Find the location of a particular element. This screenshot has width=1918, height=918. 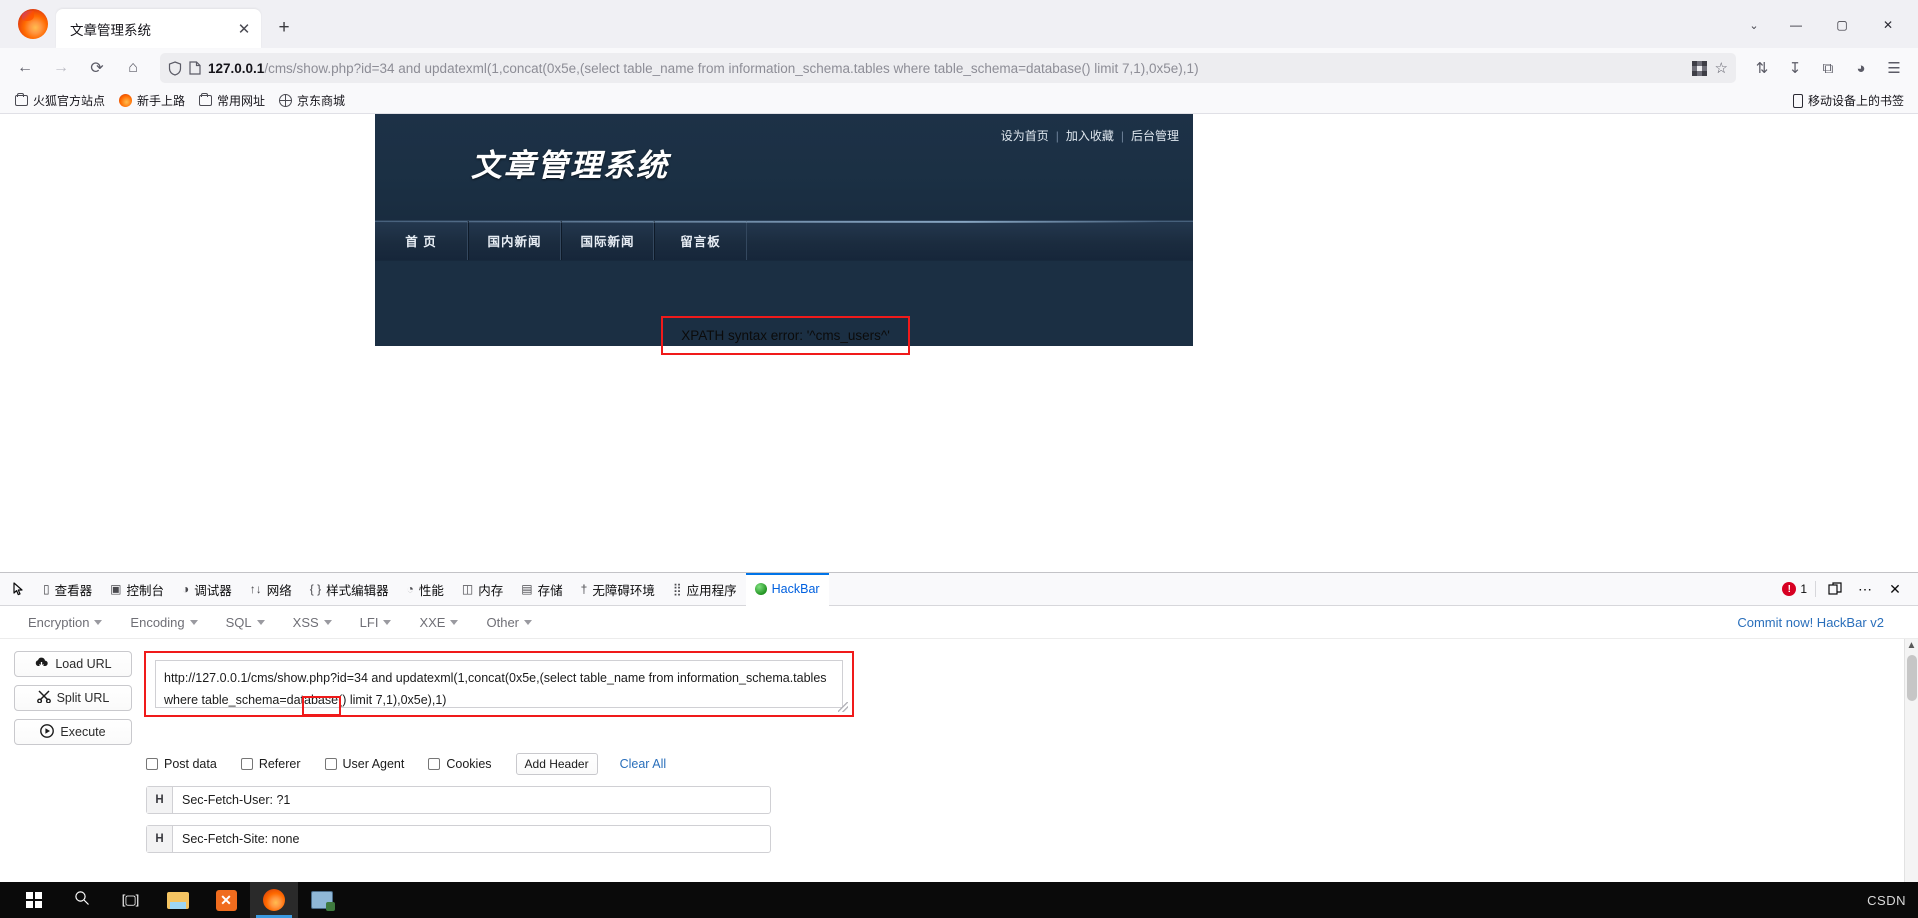

mobile-bookmarks-item: 移动设备上的书签 is located at coordinates (1851, 100).